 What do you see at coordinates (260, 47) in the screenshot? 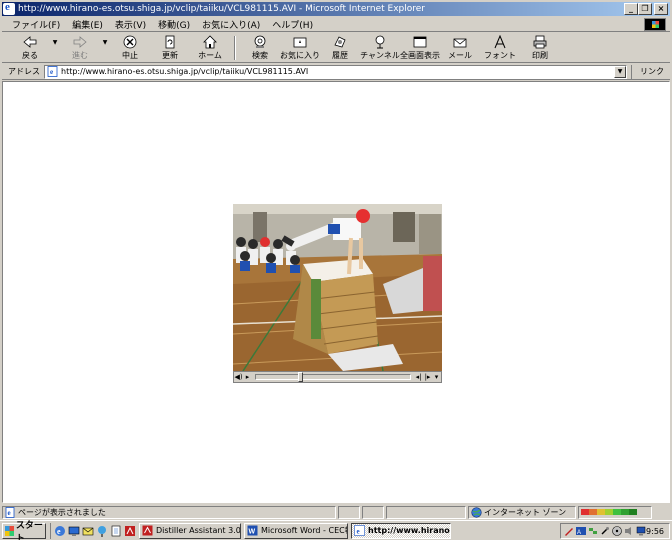
I see `search-button: 検索` at bounding box center [260, 47].